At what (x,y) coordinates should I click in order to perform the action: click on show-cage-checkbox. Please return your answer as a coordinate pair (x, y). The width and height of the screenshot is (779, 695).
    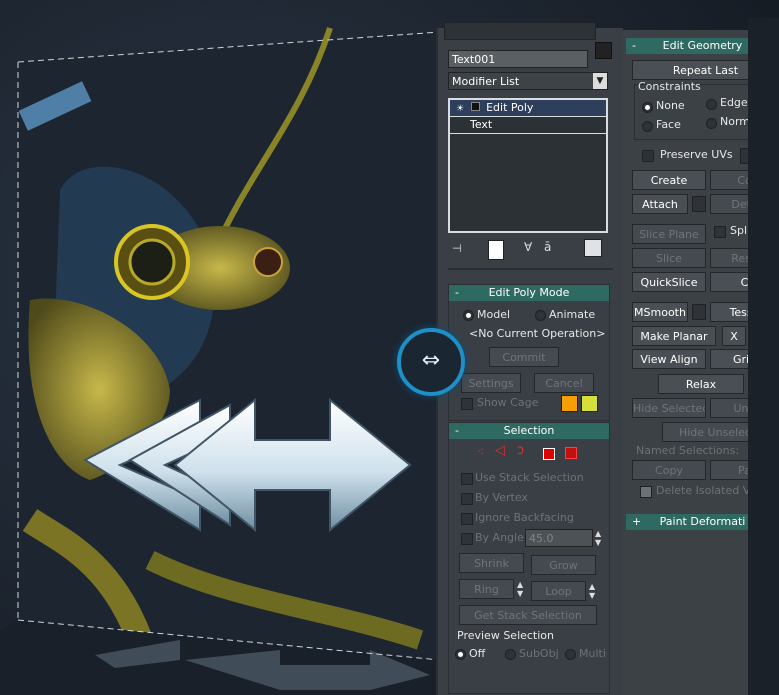
    Looking at the image, I should click on (467, 404).